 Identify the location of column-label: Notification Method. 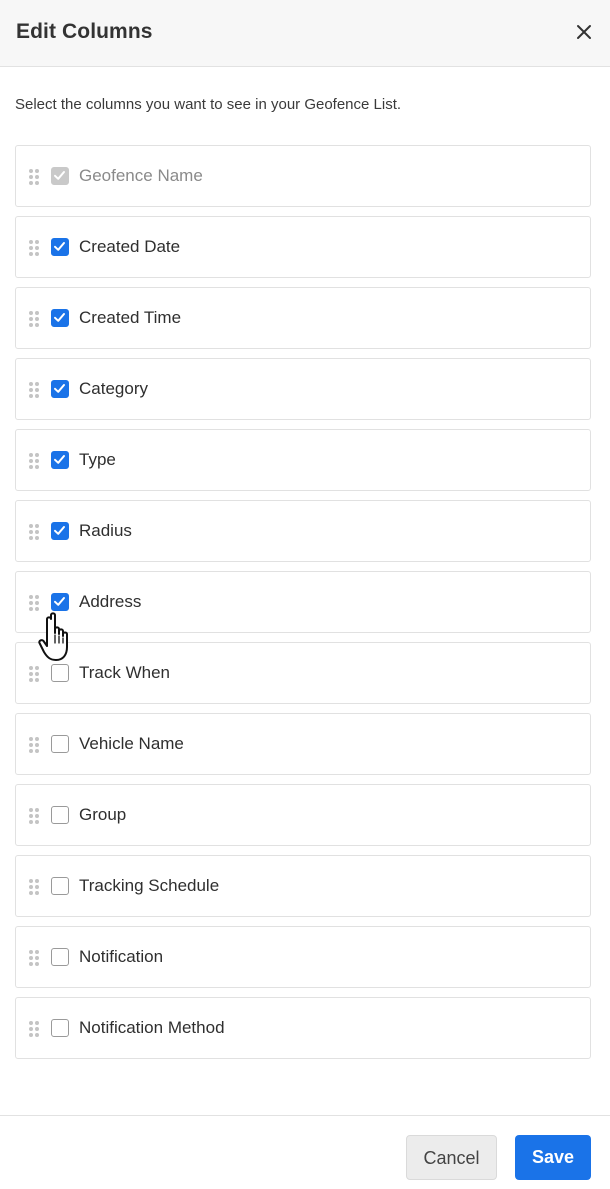
(152, 1027).